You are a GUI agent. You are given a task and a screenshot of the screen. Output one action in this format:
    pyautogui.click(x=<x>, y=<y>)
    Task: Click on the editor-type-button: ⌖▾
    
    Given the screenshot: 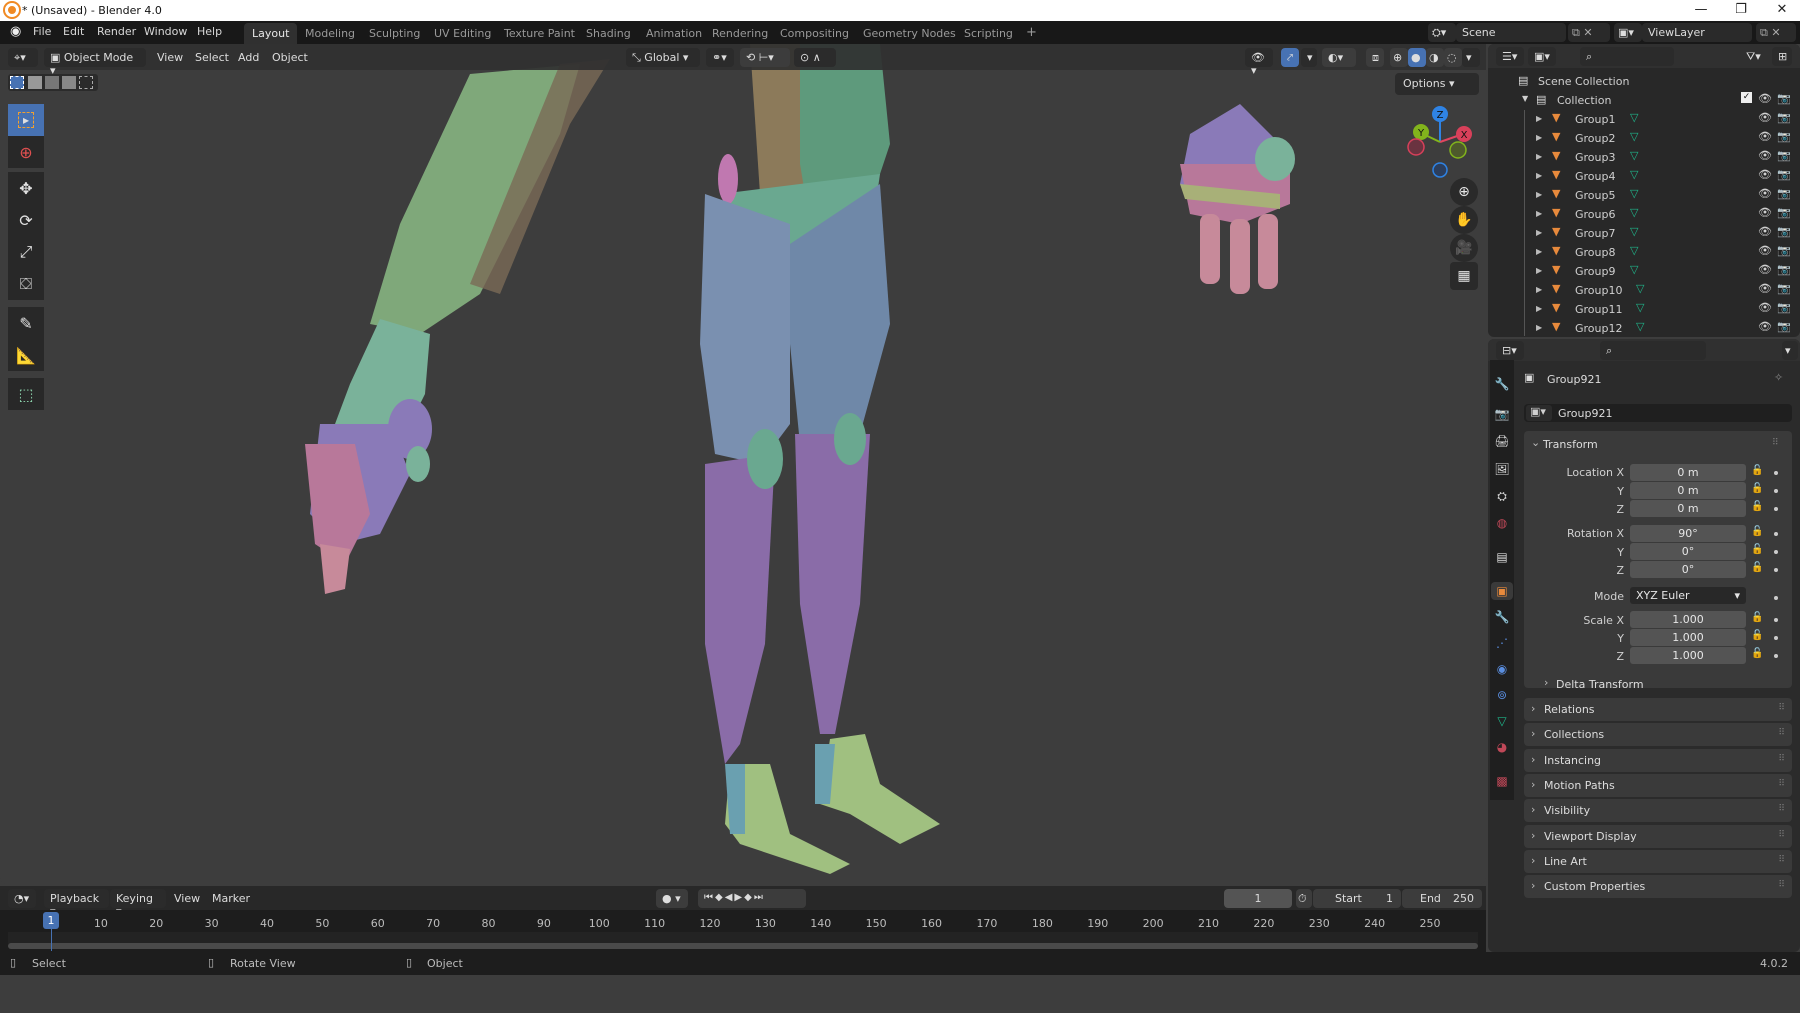 What is the action you would take?
    pyautogui.click(x=23, y=57)
    